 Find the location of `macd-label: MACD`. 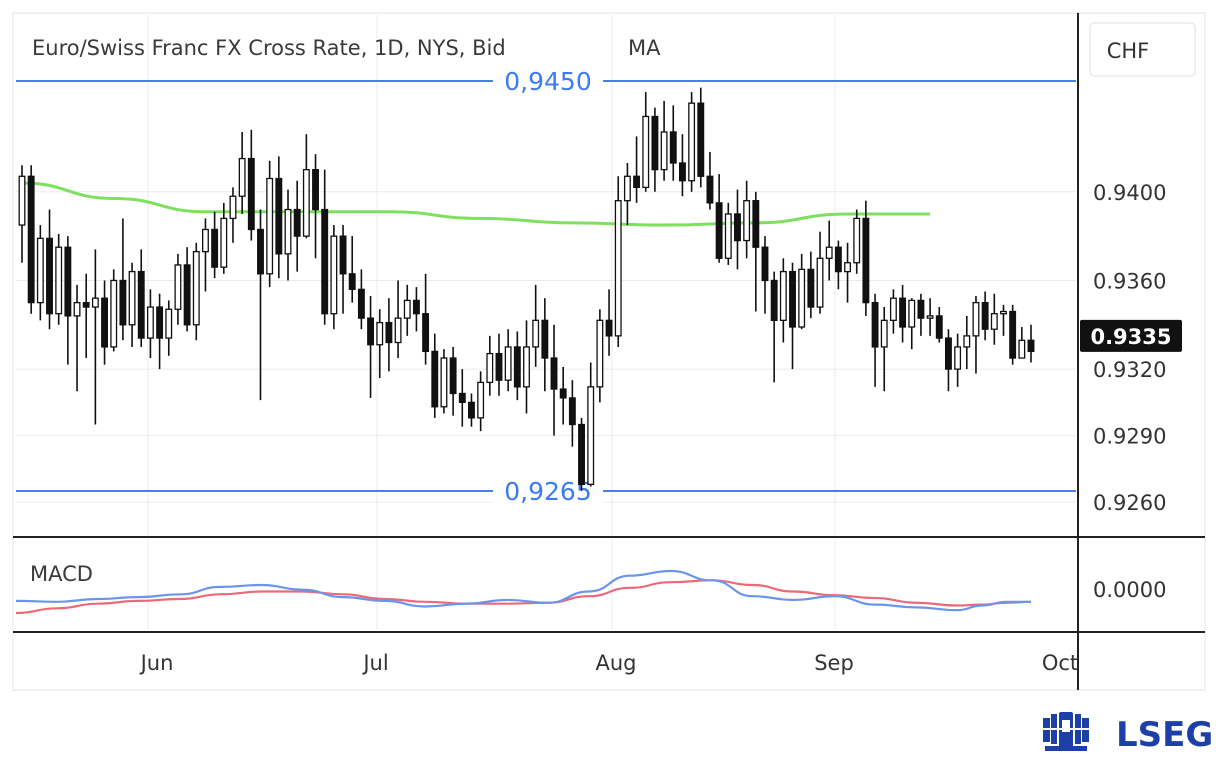

macd-label: MACD is located at coordinates (61, 574).